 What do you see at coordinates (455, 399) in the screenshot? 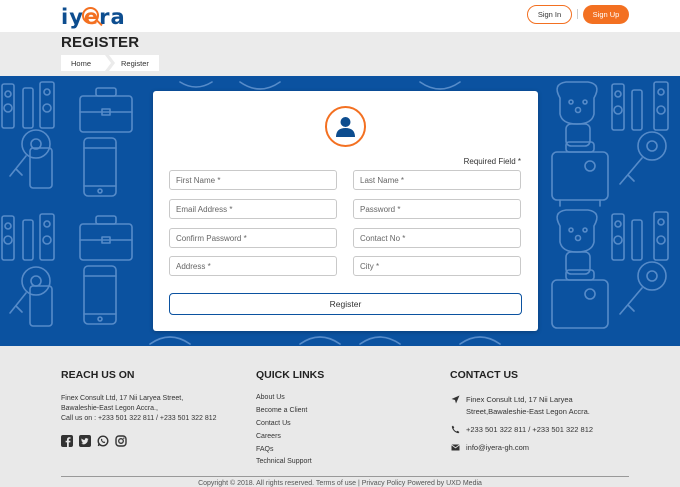
I see `location-arrow-icon` at bounding box center [455, 399].